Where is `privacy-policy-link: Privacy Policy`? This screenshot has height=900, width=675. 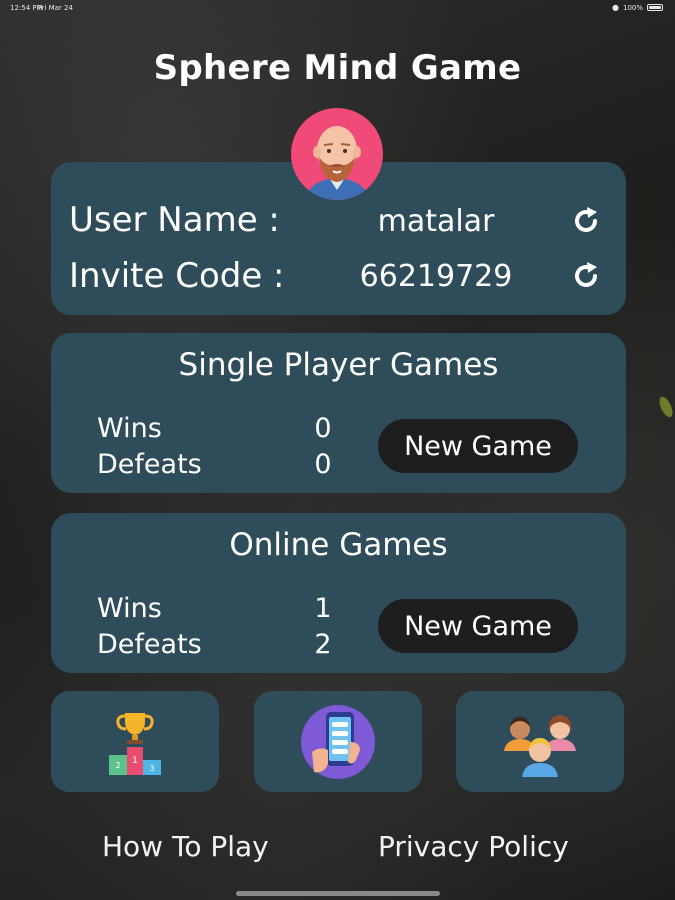
privacy-policy-link: Privacy Policy is located at coordinates (473, 846).